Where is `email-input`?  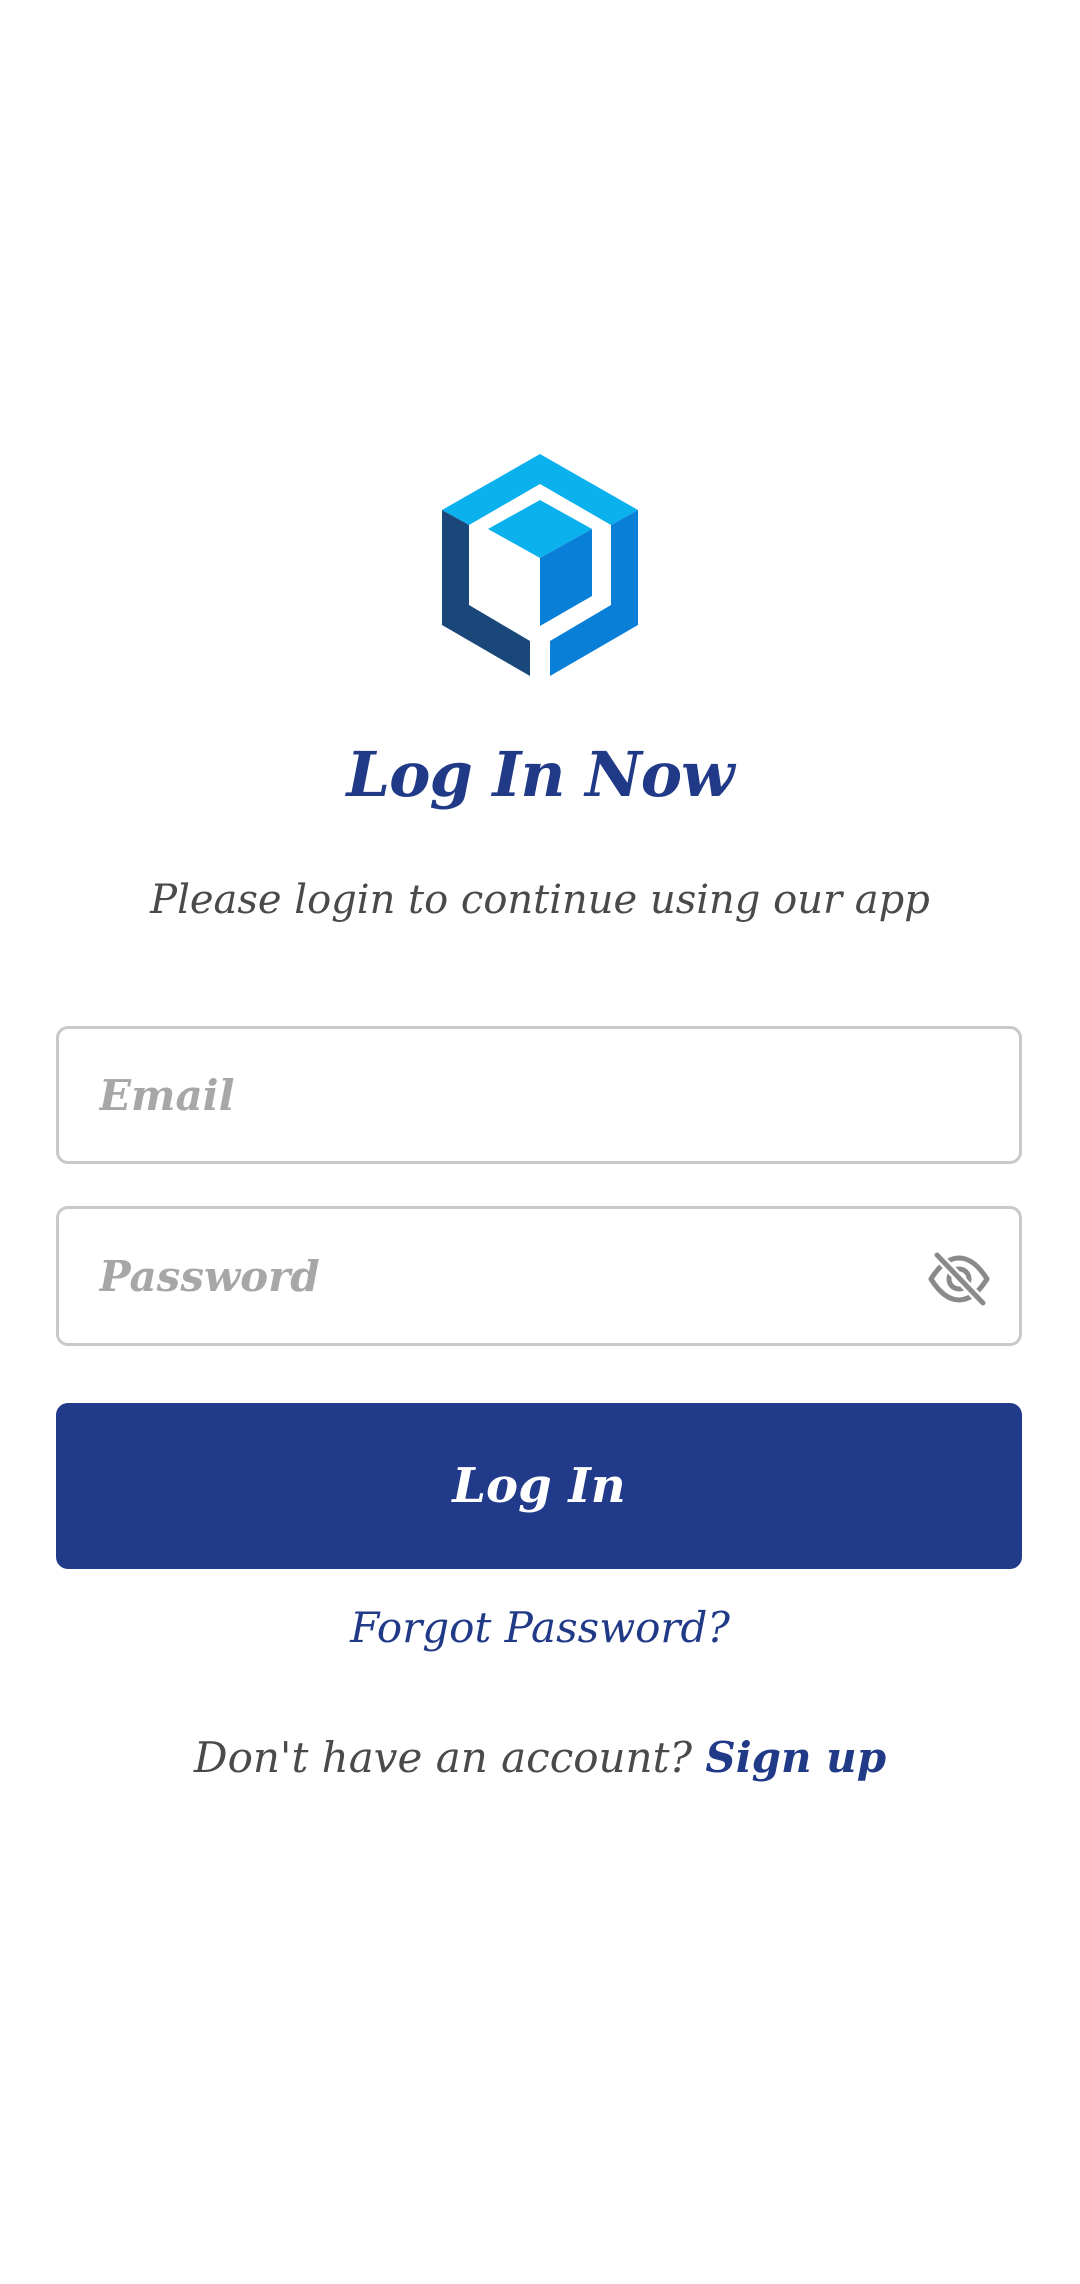
email-input is located at coordinates (509, 1095).